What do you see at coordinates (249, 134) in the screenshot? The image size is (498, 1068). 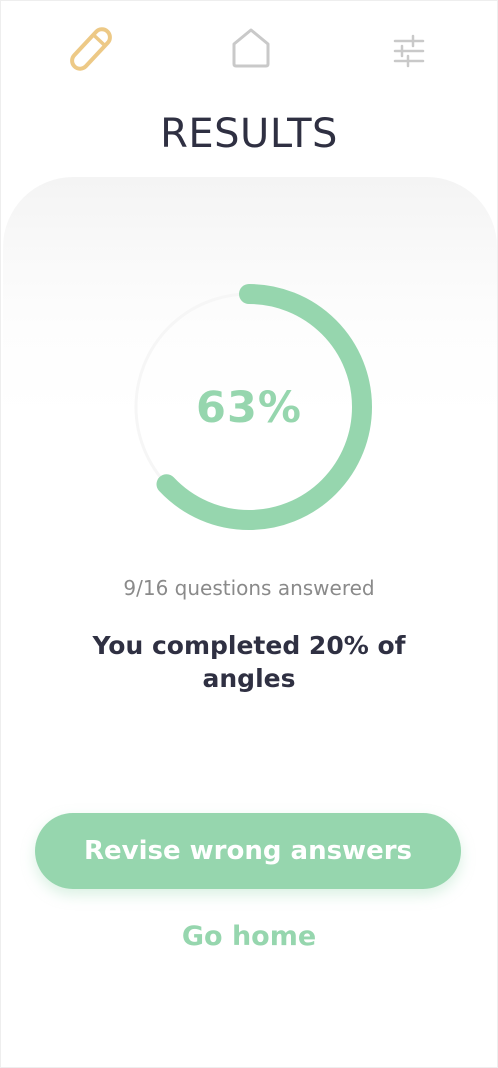 I see `page-title: RESULTS` at bounding box center [249, 134].